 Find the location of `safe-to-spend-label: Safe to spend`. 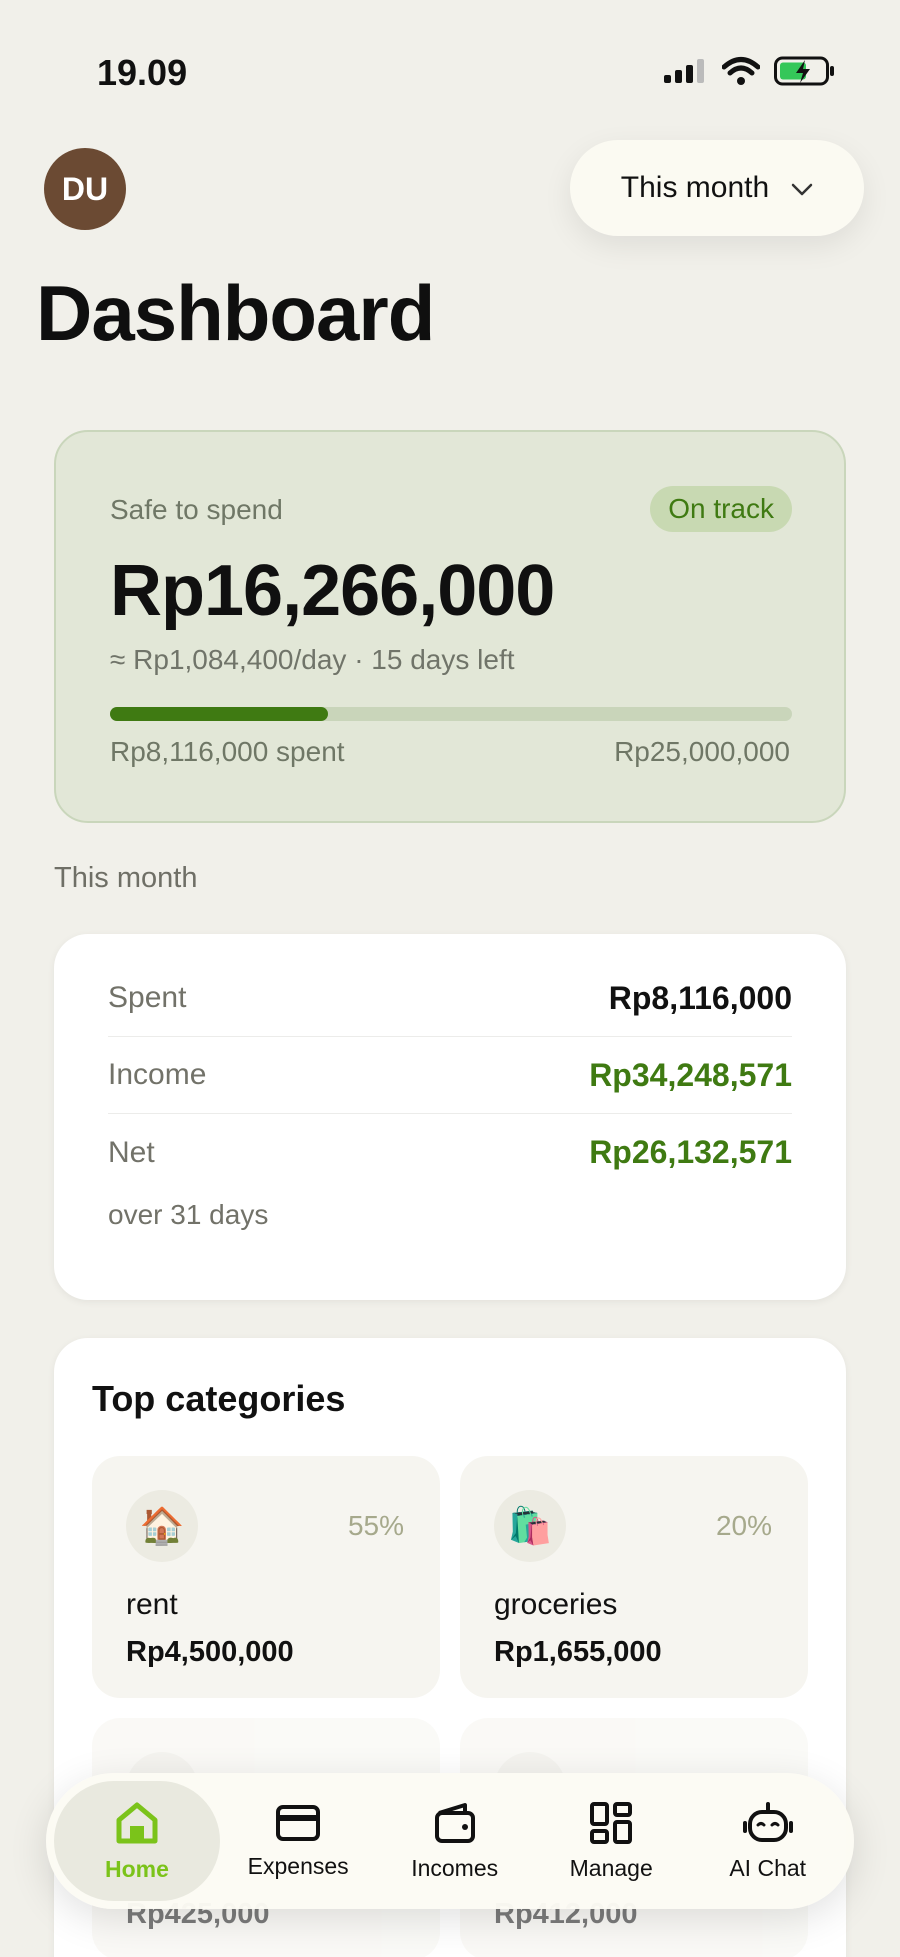

safe-to-spend-label: Safe to spend is located at coordinates (196, 509).